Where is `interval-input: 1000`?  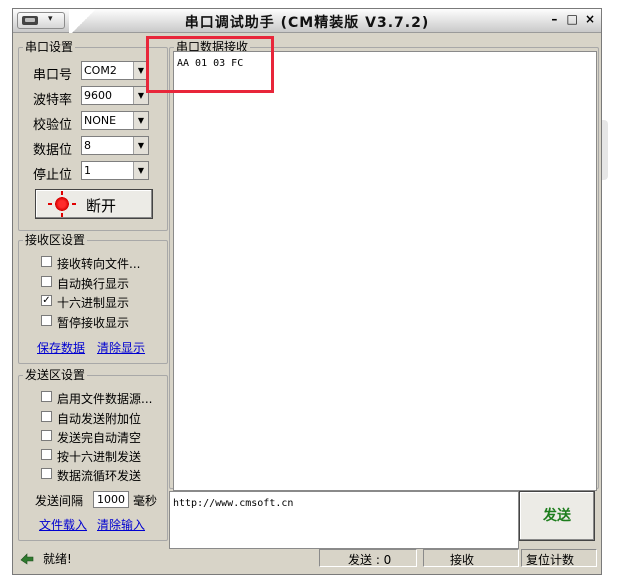 interval-input: 1000 is located at coordinates (111, 499).